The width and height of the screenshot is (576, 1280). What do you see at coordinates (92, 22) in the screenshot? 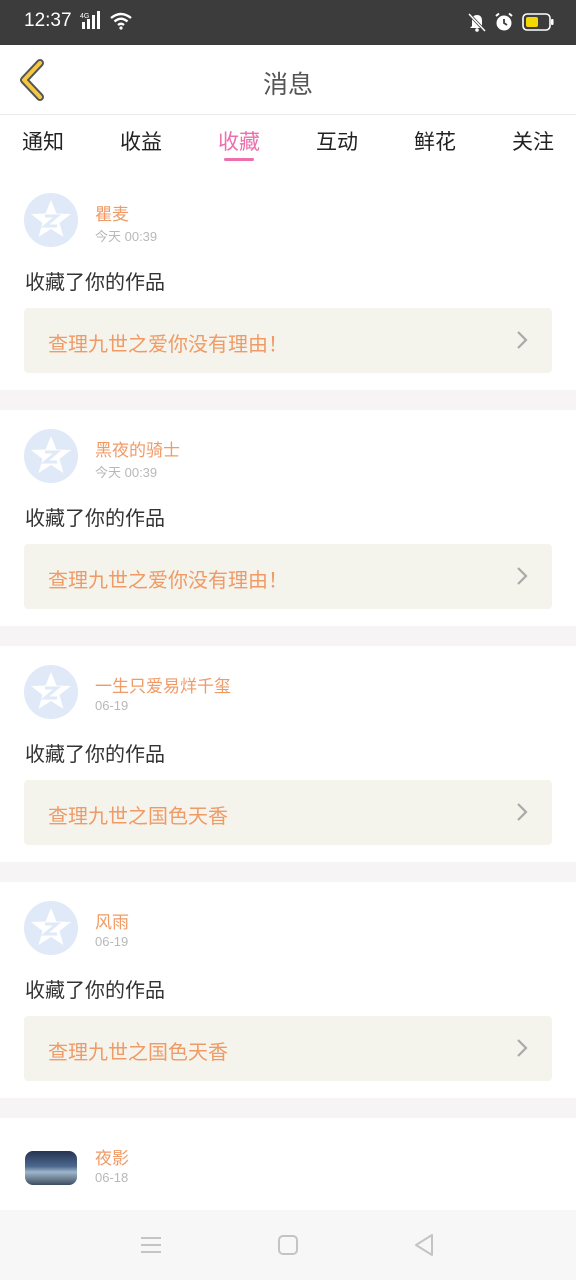
I see `signal-icon: 4G` at bounding box center [92, 22].